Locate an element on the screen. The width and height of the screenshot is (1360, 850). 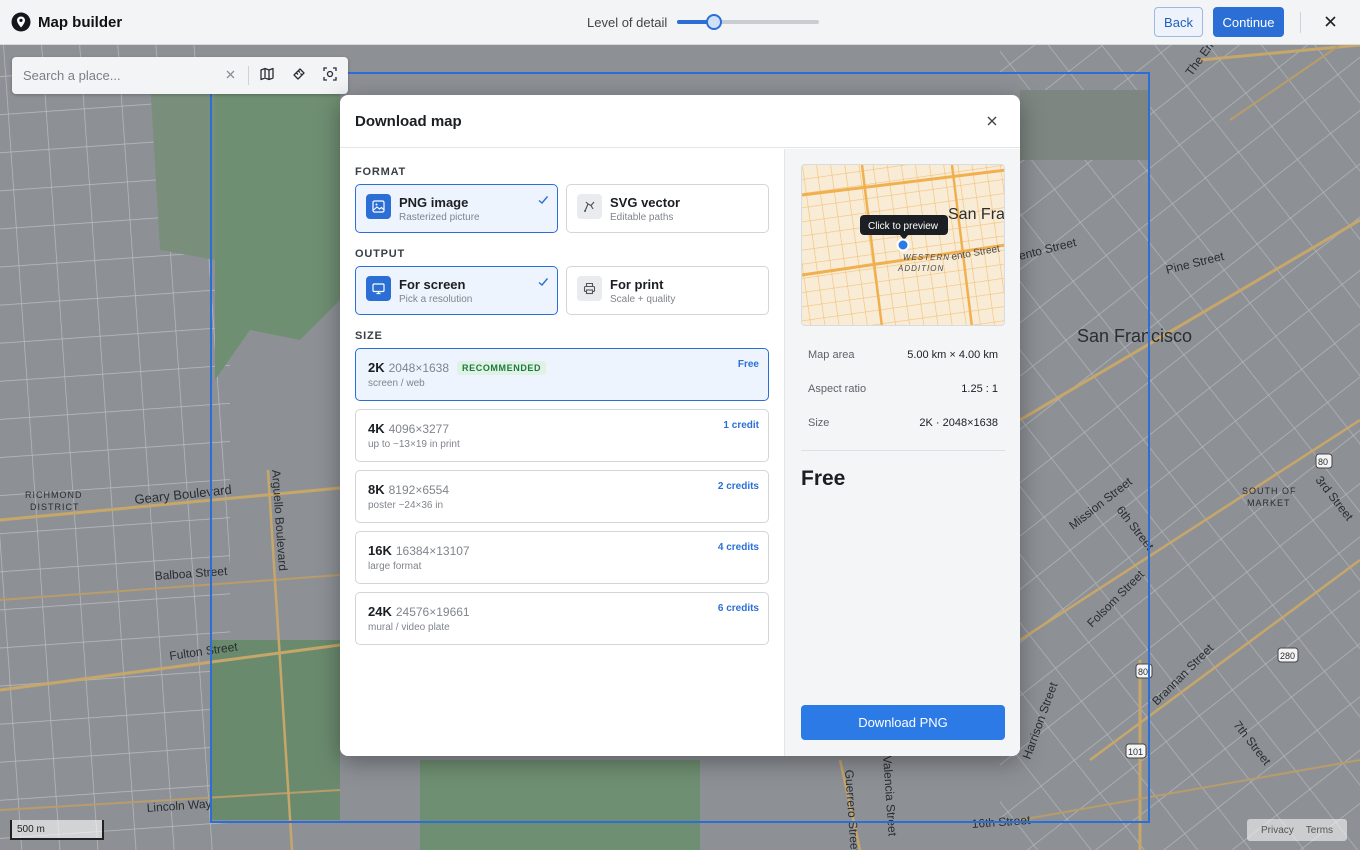
search-panel is located at coordinates (180, 75).